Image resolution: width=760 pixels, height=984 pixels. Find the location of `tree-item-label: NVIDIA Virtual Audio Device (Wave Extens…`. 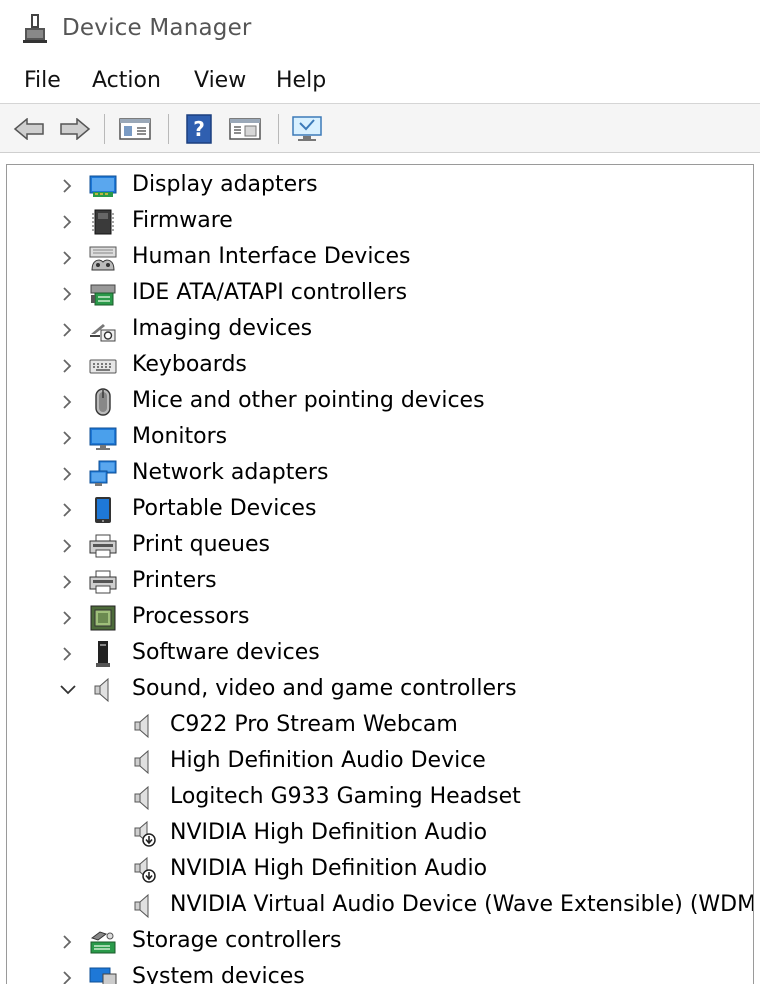

tree-item-label: NVIDIA Virtual Audio Device (Wave Extens… is located at coordinates (461, 904).